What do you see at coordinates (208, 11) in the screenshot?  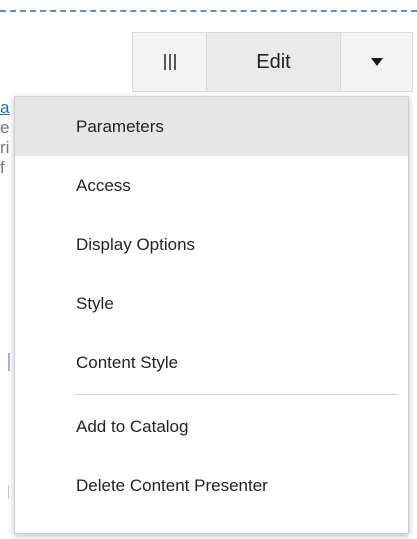 I see `dashed-border` at bounding box center [208, 11].